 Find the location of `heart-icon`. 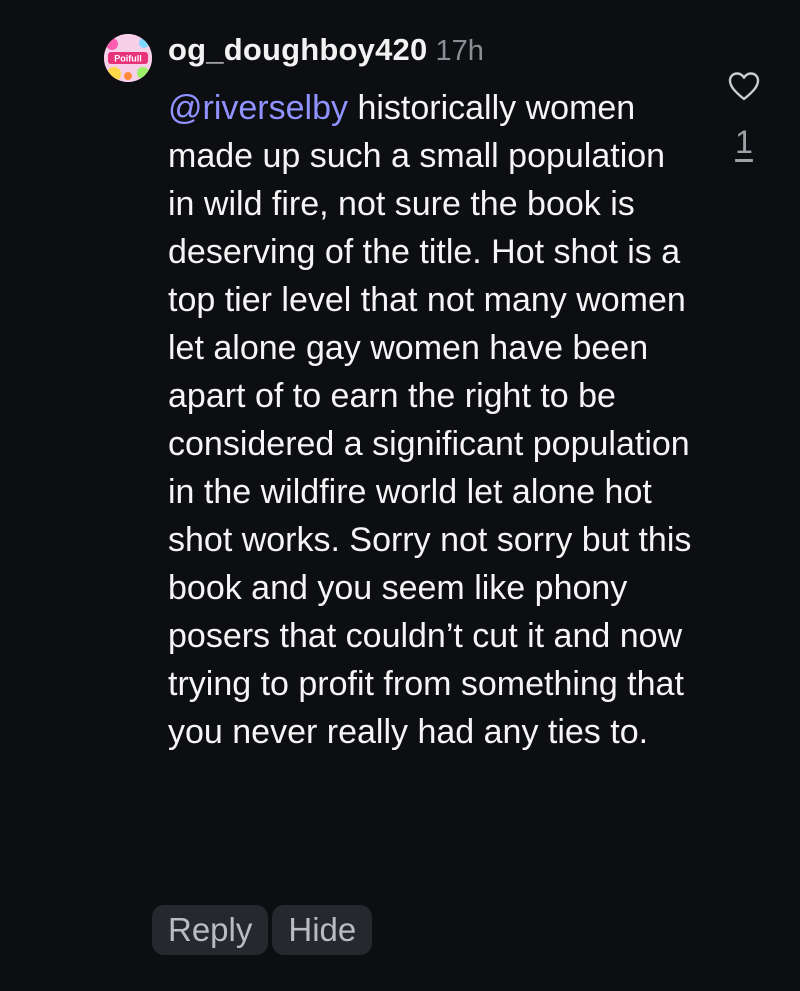

heart-icon is located at coordinates (744, 86).